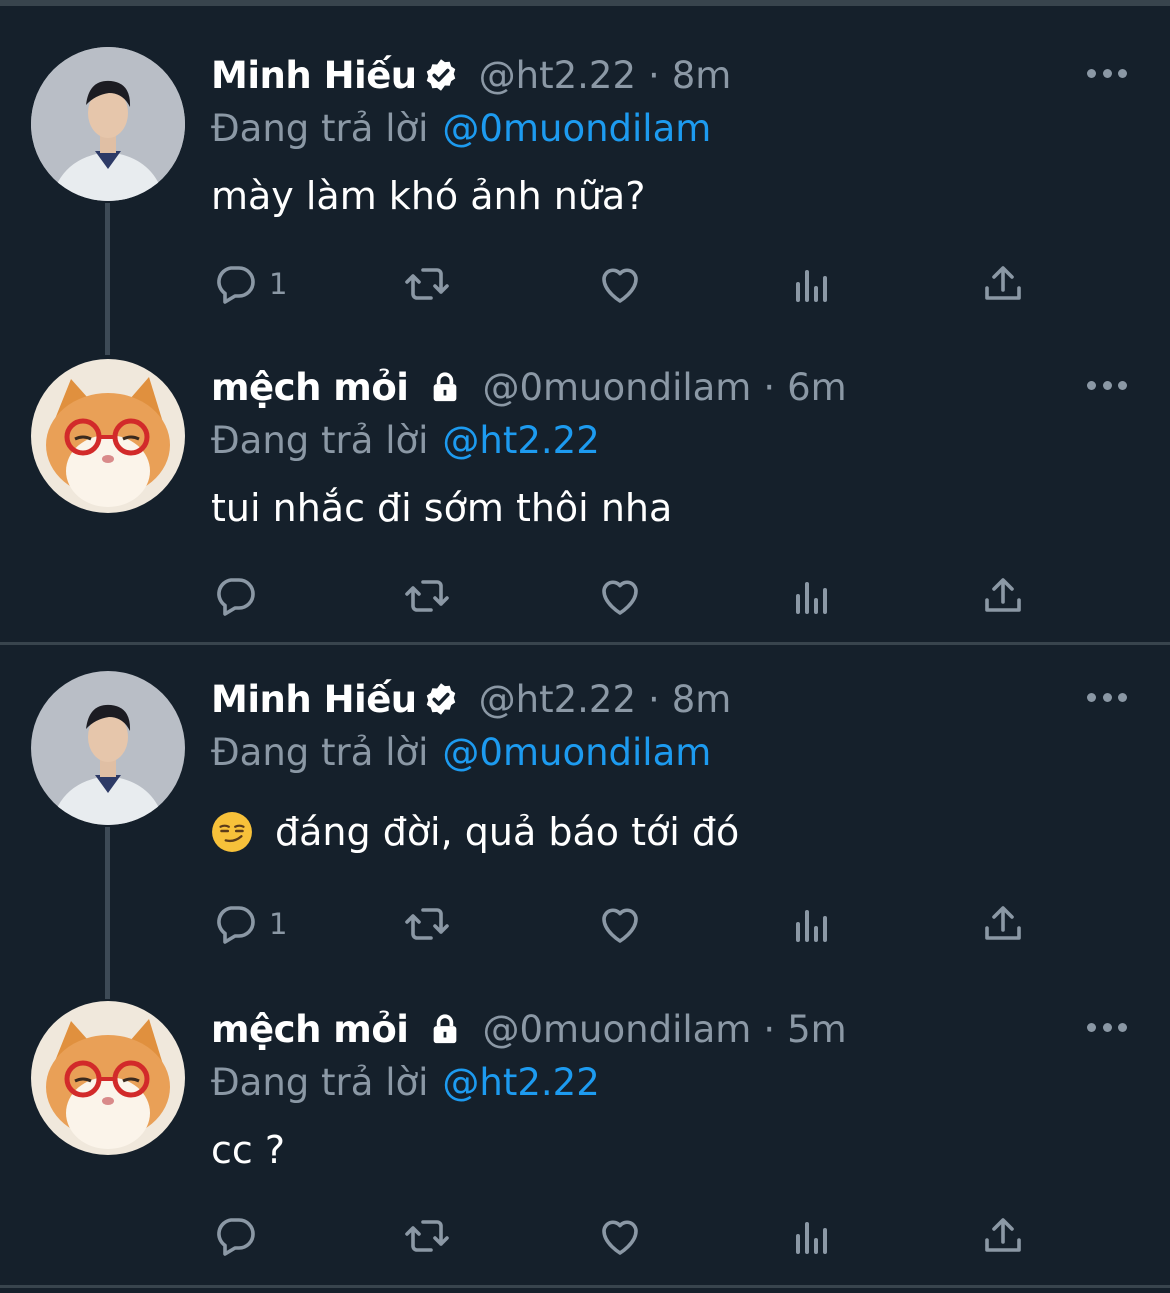 The width and height of the screenshot is (1170, 1293). What do you see at coordinates (507, 832) in the screenshot?
I see `tweet-text: đáng đời, quả báo tới đó` at bounding box center [507, 832].